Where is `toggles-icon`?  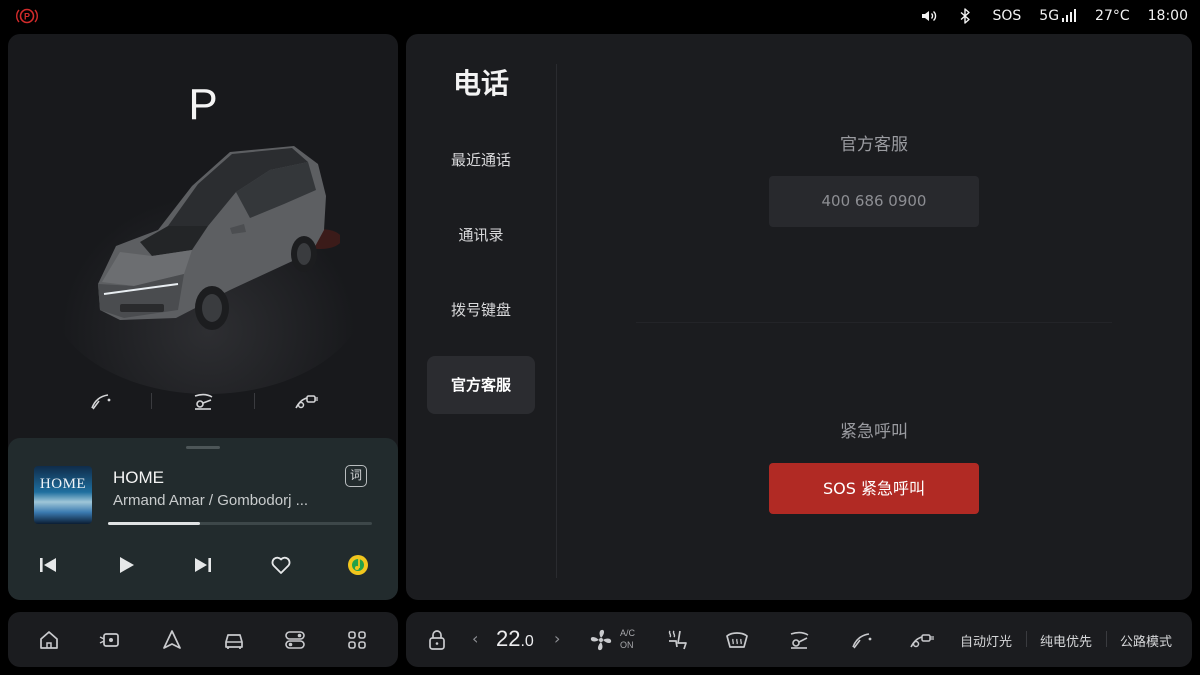 toggles-icon is located at coordinates (295, 640).